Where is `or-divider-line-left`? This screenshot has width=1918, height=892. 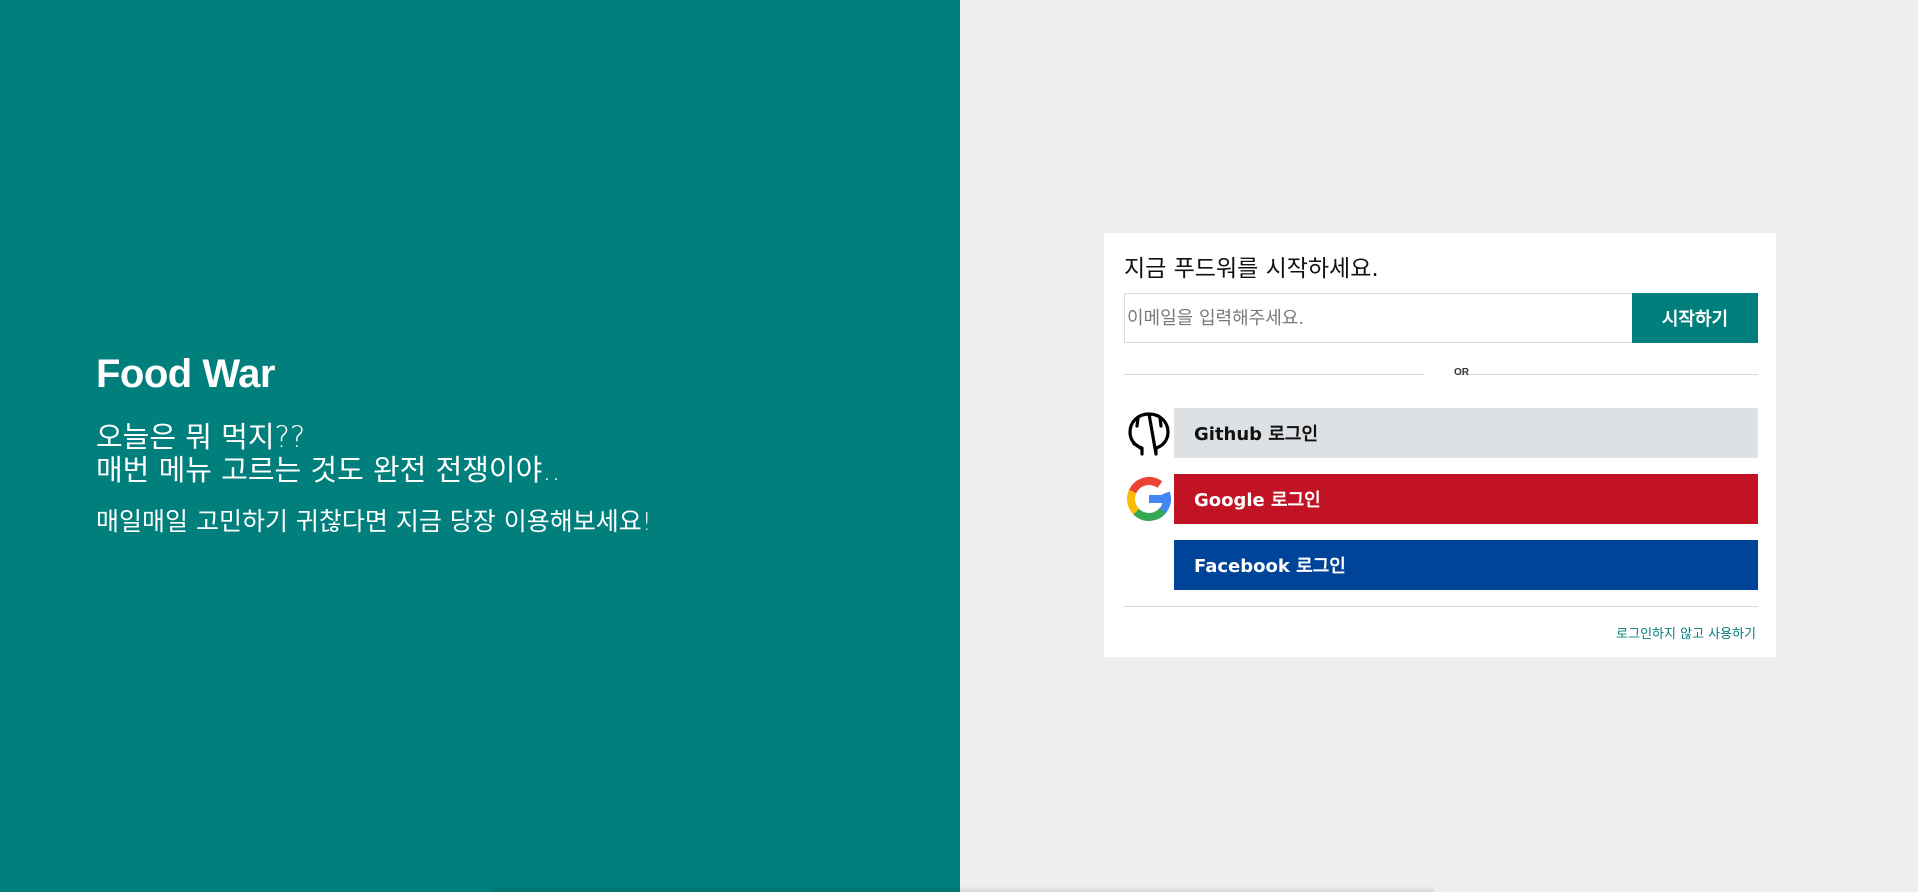 or-divider-line-left is located at coordinates (1274, 374).